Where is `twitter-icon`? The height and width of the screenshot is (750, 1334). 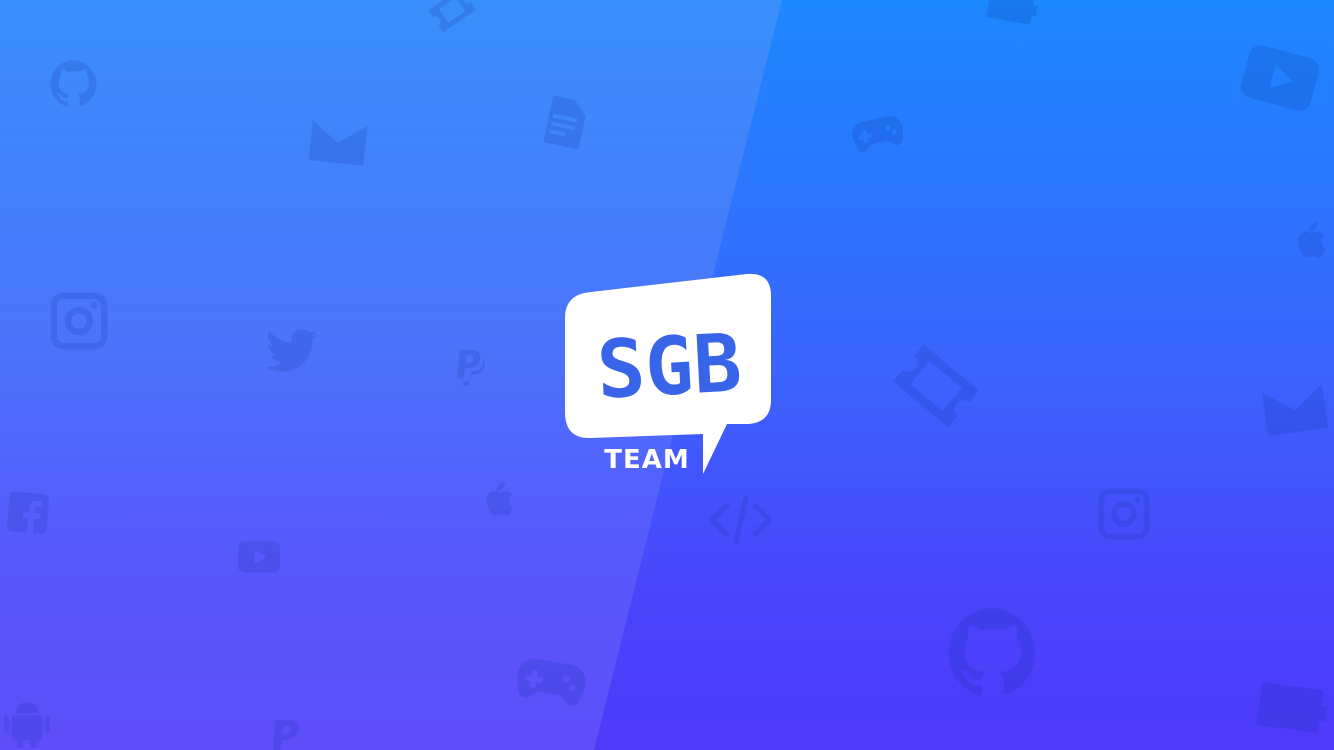 twitter-icon is located at coordinates (292, 350).